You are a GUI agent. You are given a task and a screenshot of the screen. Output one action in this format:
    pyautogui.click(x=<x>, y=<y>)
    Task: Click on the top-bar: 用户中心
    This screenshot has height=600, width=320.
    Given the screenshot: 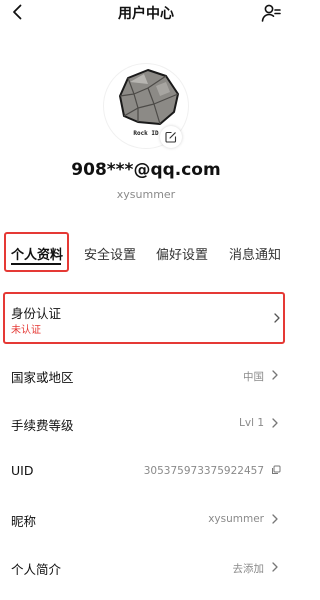 What is the action you would take?
    pyautogui.click(x=146, y=13)
    